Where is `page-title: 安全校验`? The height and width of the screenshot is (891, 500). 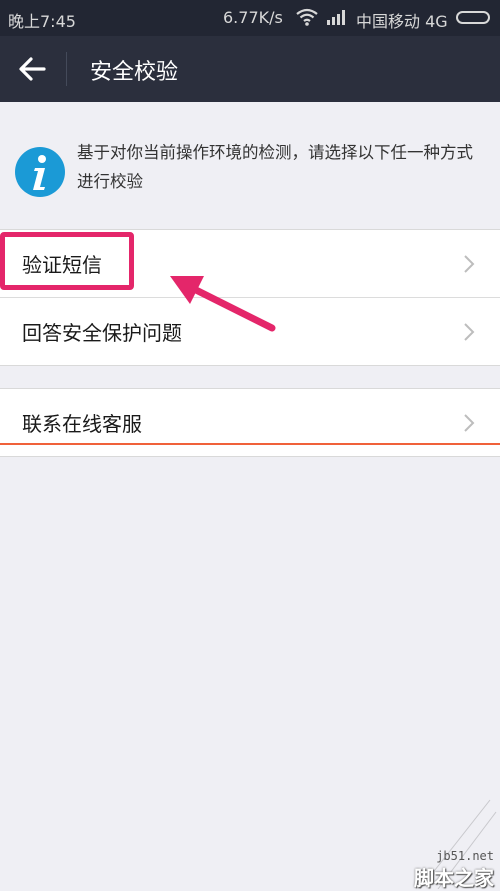 page-title: 安全校验 is located at coordinates (134, 72).